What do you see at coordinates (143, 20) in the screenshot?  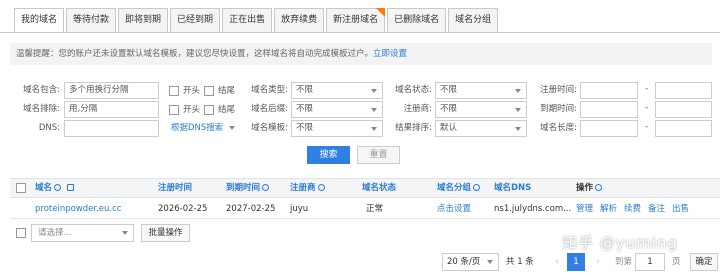 I see `tab-expiring-soon: 即将到期` at bounding box center [143, 20].